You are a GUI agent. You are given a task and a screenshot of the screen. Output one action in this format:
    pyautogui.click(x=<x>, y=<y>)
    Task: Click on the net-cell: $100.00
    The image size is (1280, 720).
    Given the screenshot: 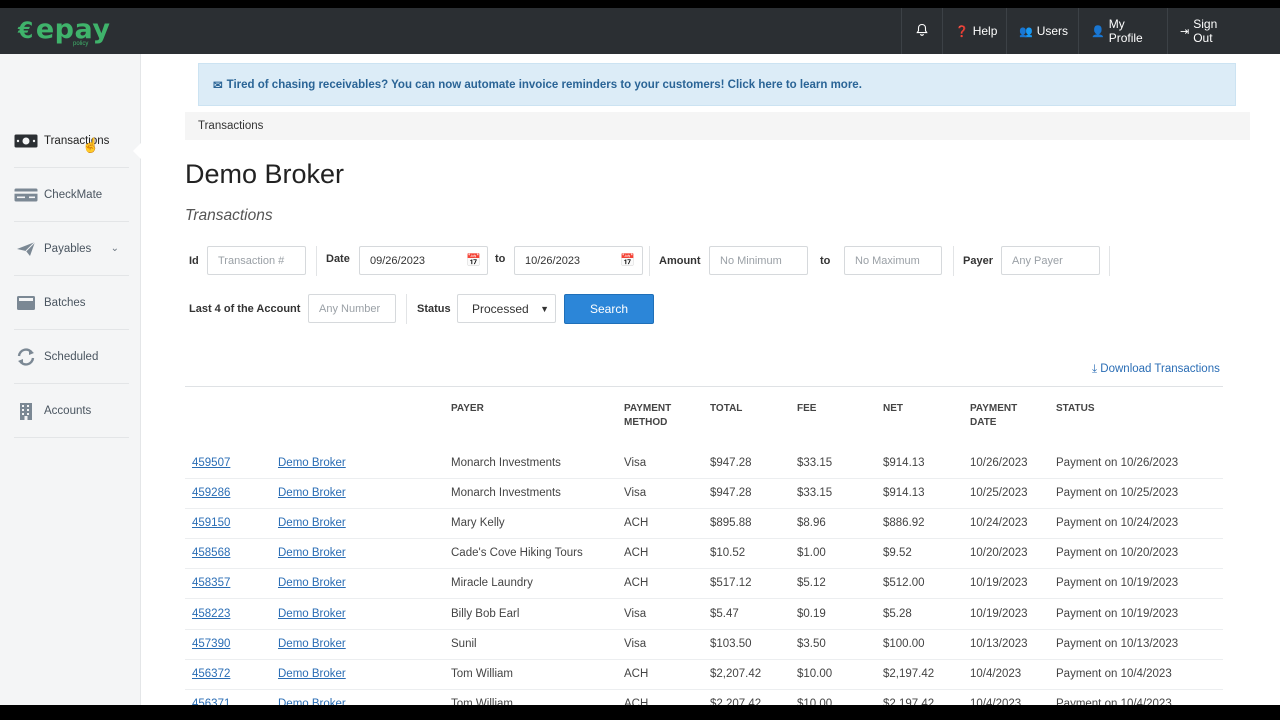 What is the action you would take?
    pyautogui.click(x=904, y=644)
    